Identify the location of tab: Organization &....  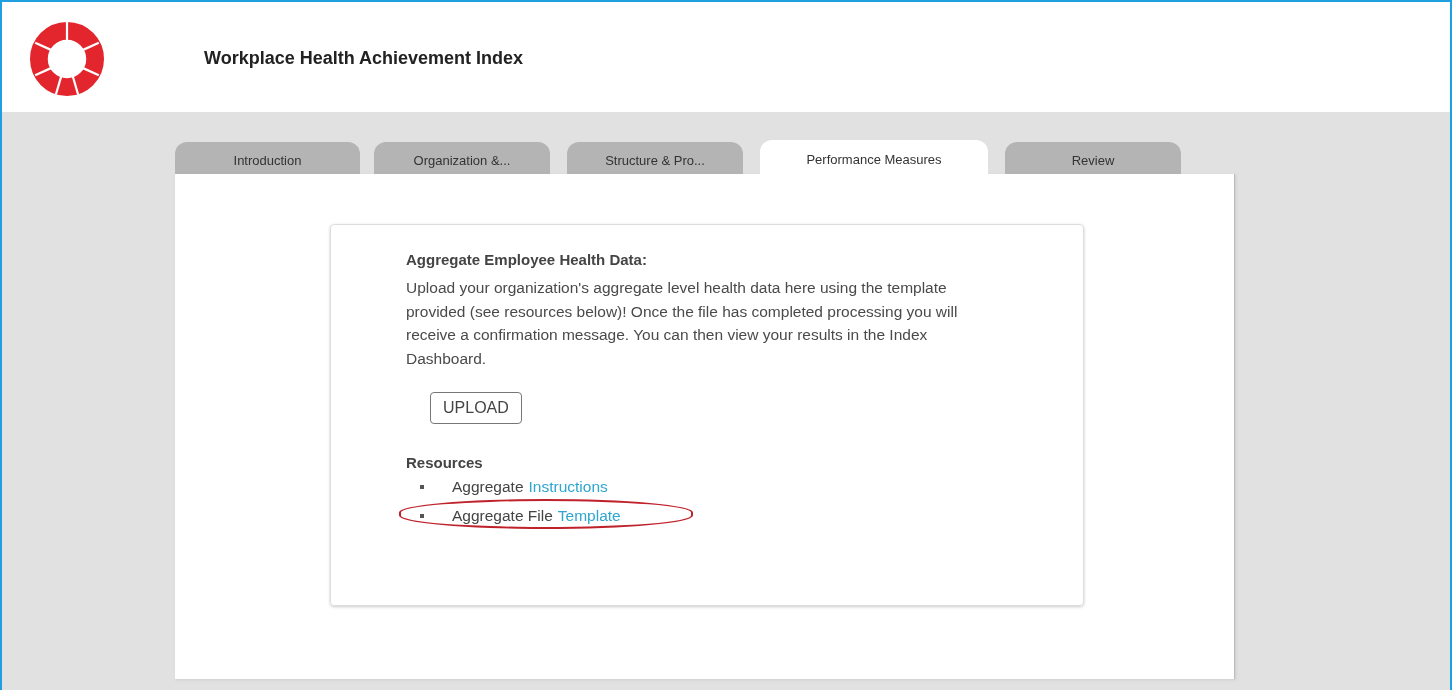
(462, 158).